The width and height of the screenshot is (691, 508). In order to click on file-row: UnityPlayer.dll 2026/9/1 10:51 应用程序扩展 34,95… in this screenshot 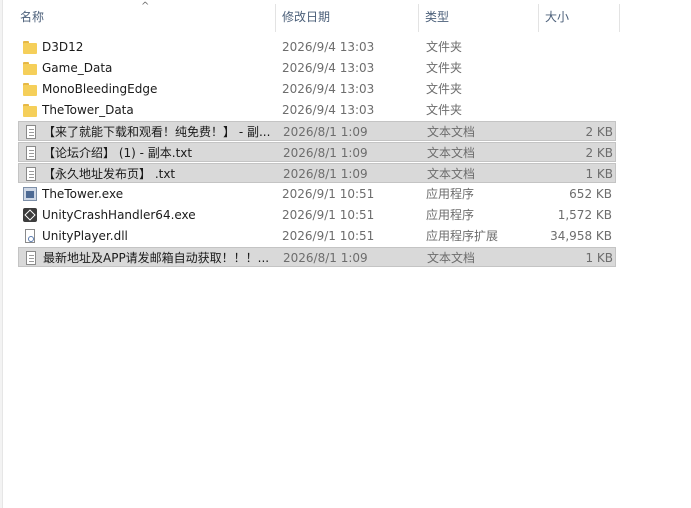, I will do `click(317, 236)`.